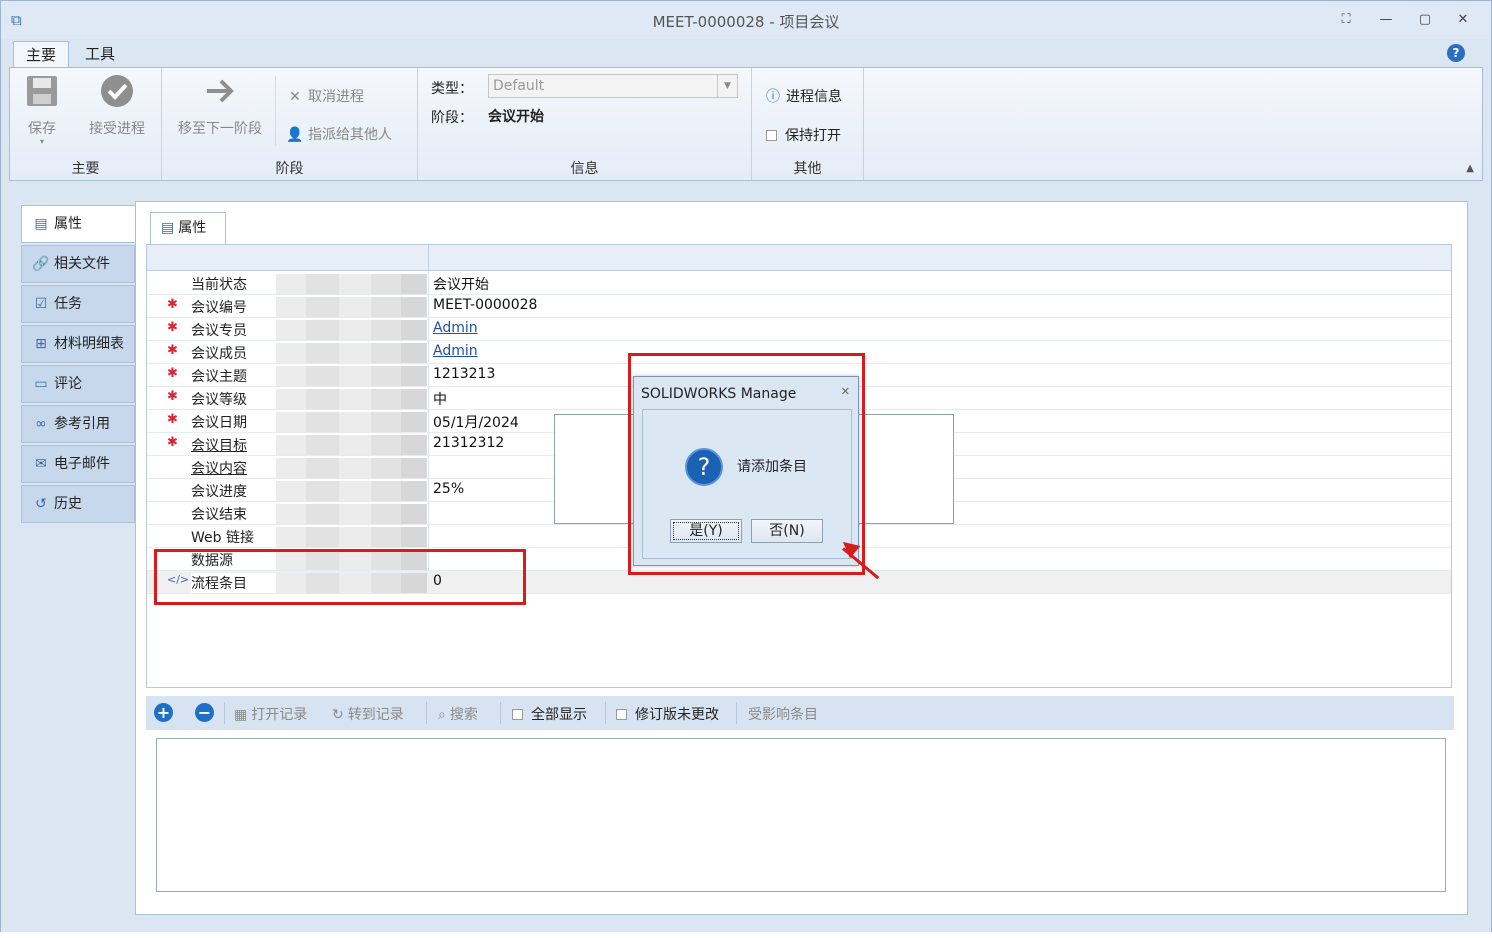 Image resolution: width=1492 pixels, height=938 pixels. I want to click on nav-label: 电子邮件, so click(82, 464).